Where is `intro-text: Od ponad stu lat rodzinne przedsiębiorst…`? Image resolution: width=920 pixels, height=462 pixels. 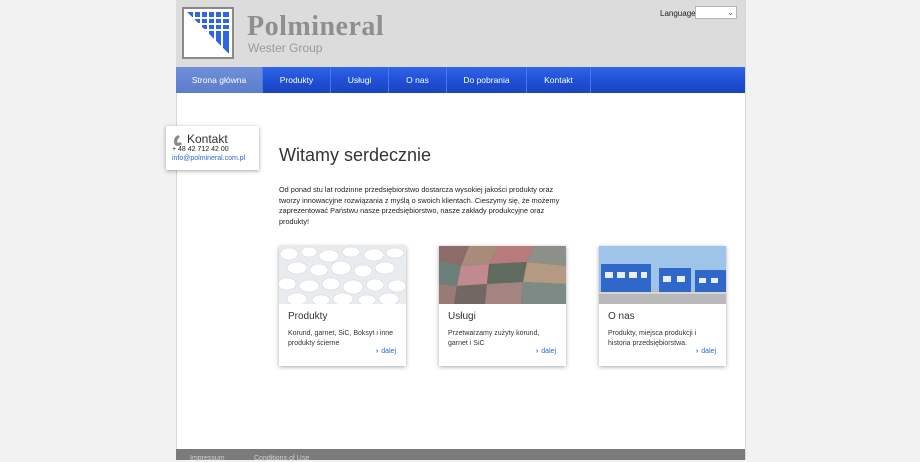
intro-text: Od ponad stu lat rodzinne przedsiębiorst… is located at coordinates (419, 205).